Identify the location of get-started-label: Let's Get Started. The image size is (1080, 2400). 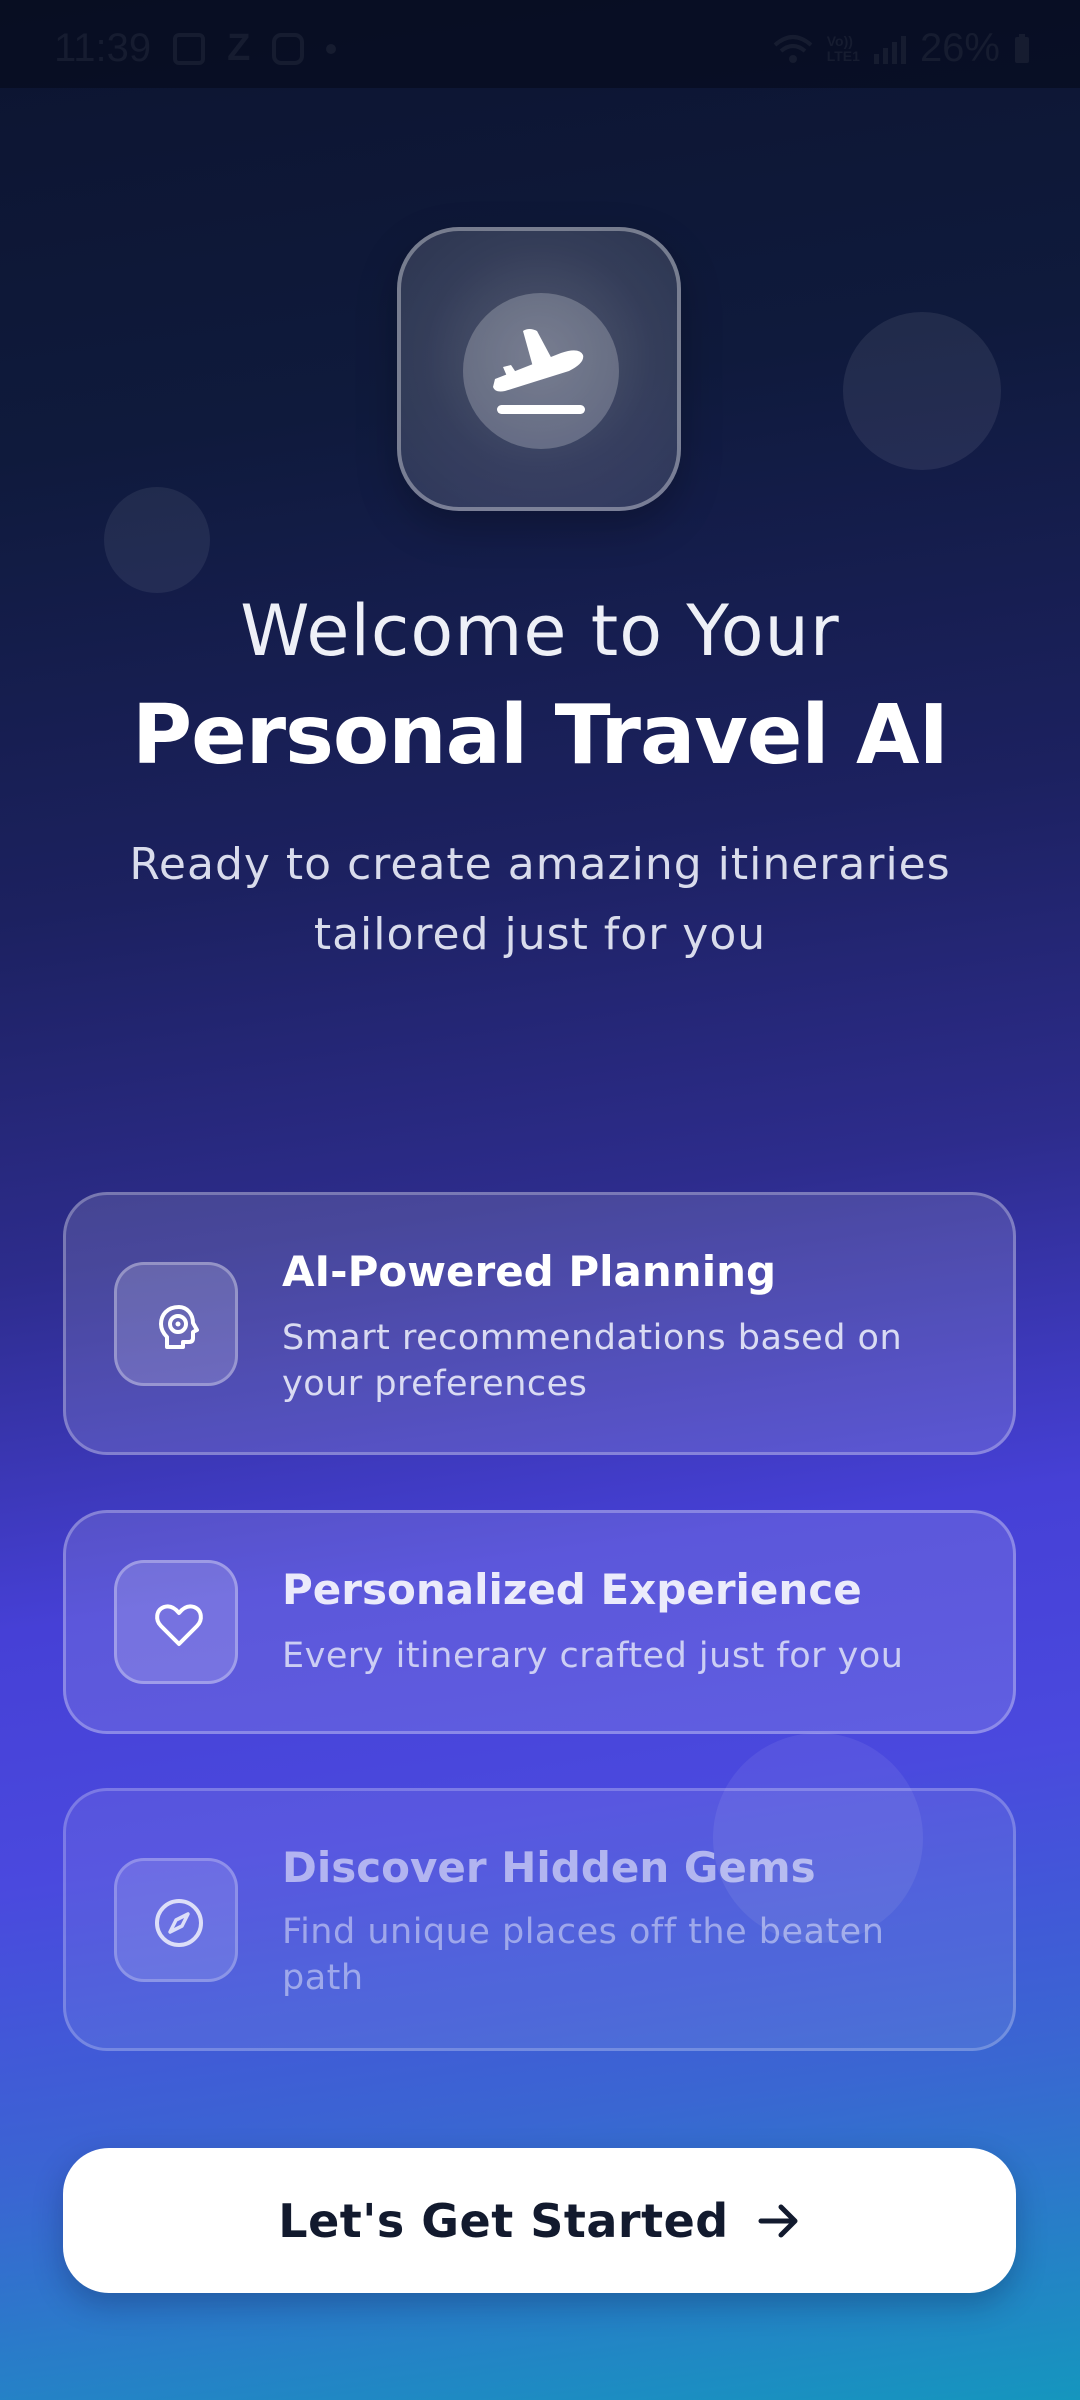
(503, 2220).